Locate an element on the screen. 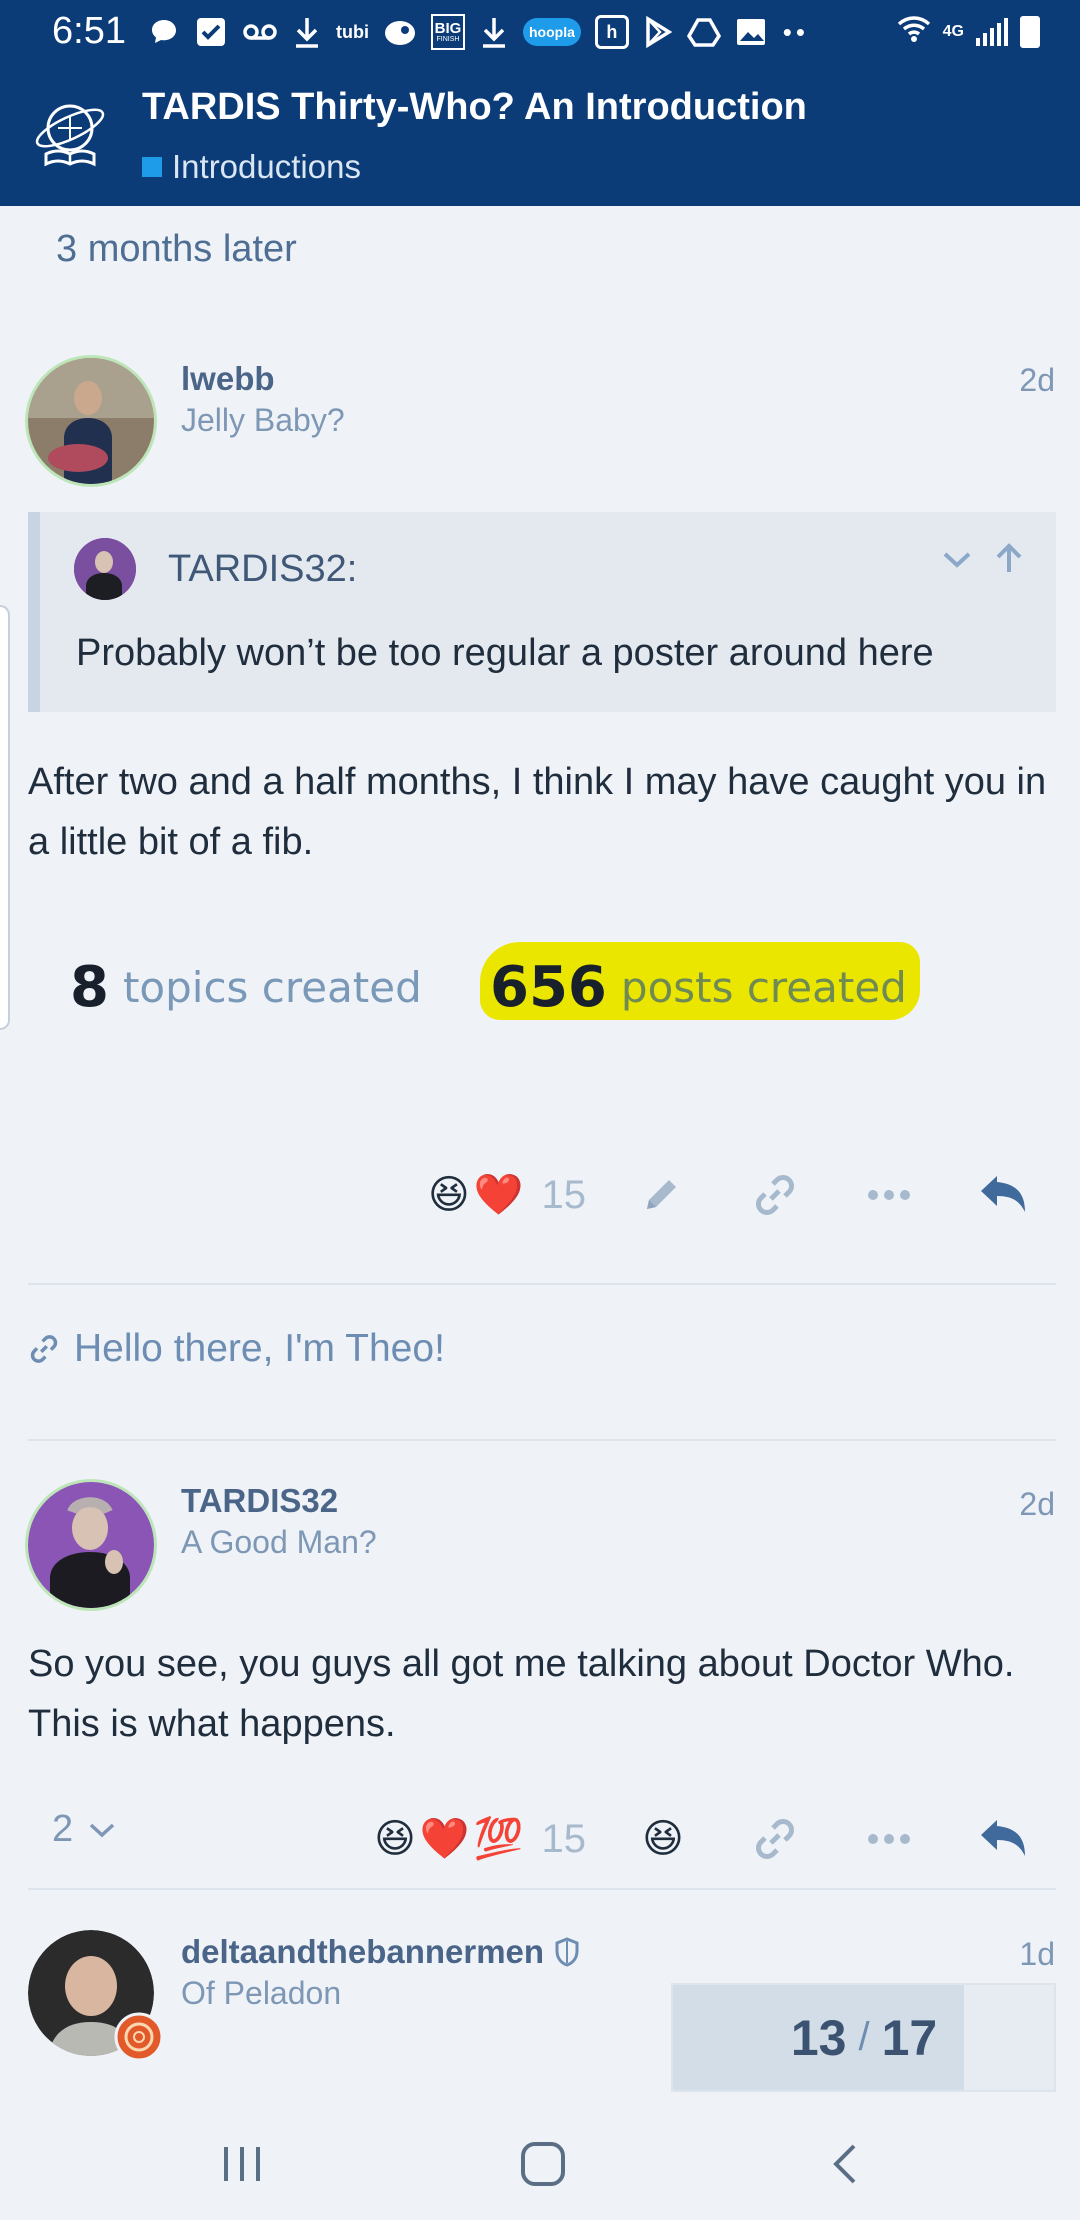 The height and width of the screenshot is (2220, 1080). flair-badge-icon is located at coordinates (139, 2037).